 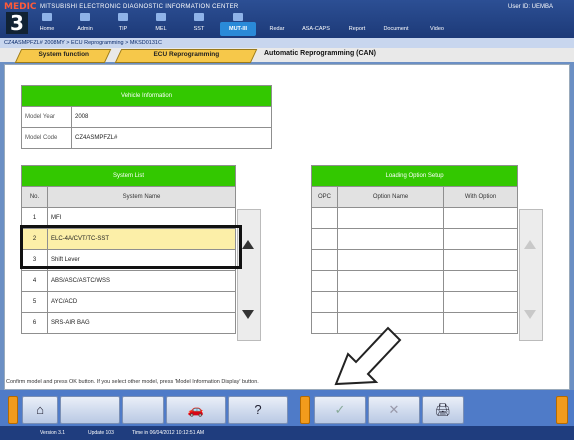 I want to click on tab-system-function: System function, so click(x=63, y=56).